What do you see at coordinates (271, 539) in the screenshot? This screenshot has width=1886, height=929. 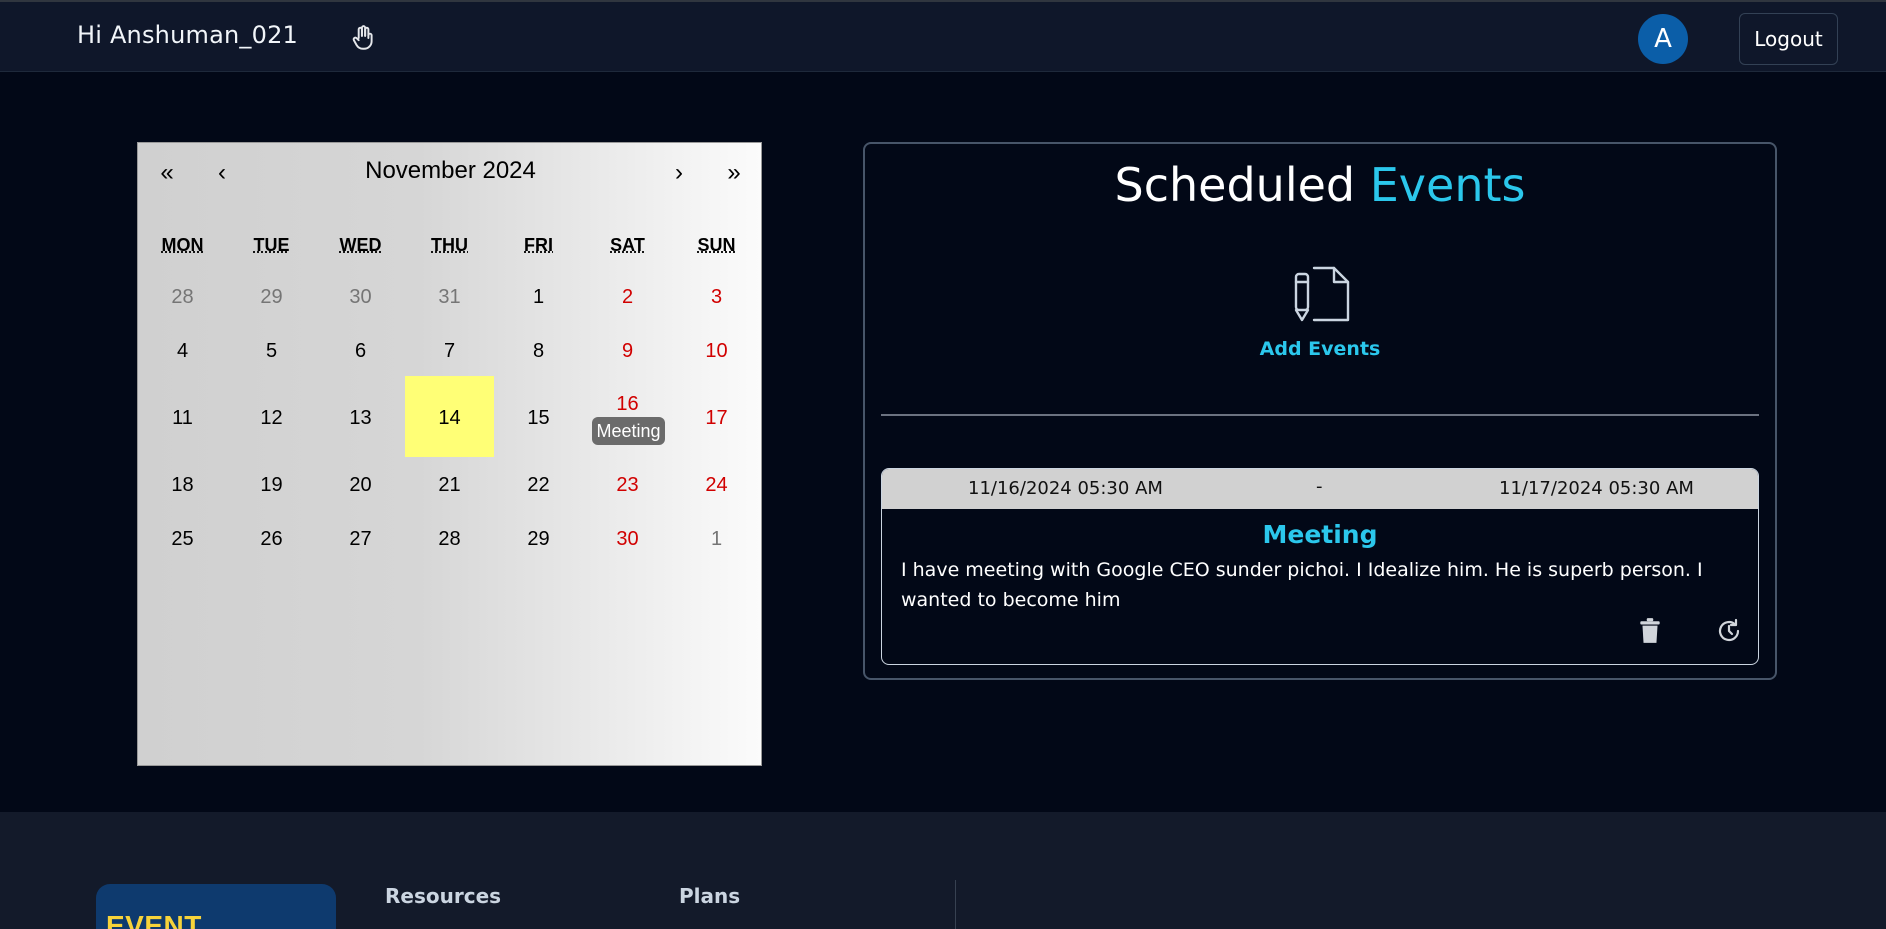 I see `calendar-day: 26` at bounding box center [271, 539].